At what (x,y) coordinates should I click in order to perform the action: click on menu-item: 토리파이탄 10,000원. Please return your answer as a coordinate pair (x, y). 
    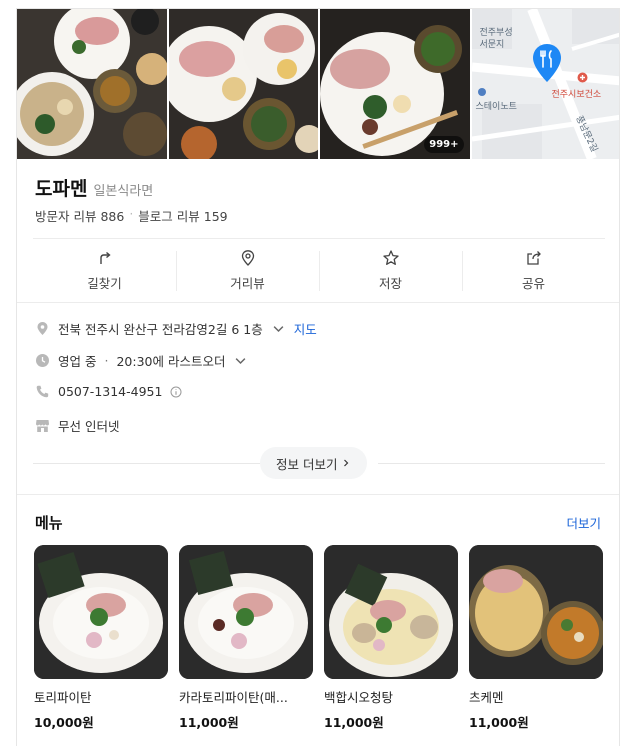
    Looking at the image, I should click on (101, 638).